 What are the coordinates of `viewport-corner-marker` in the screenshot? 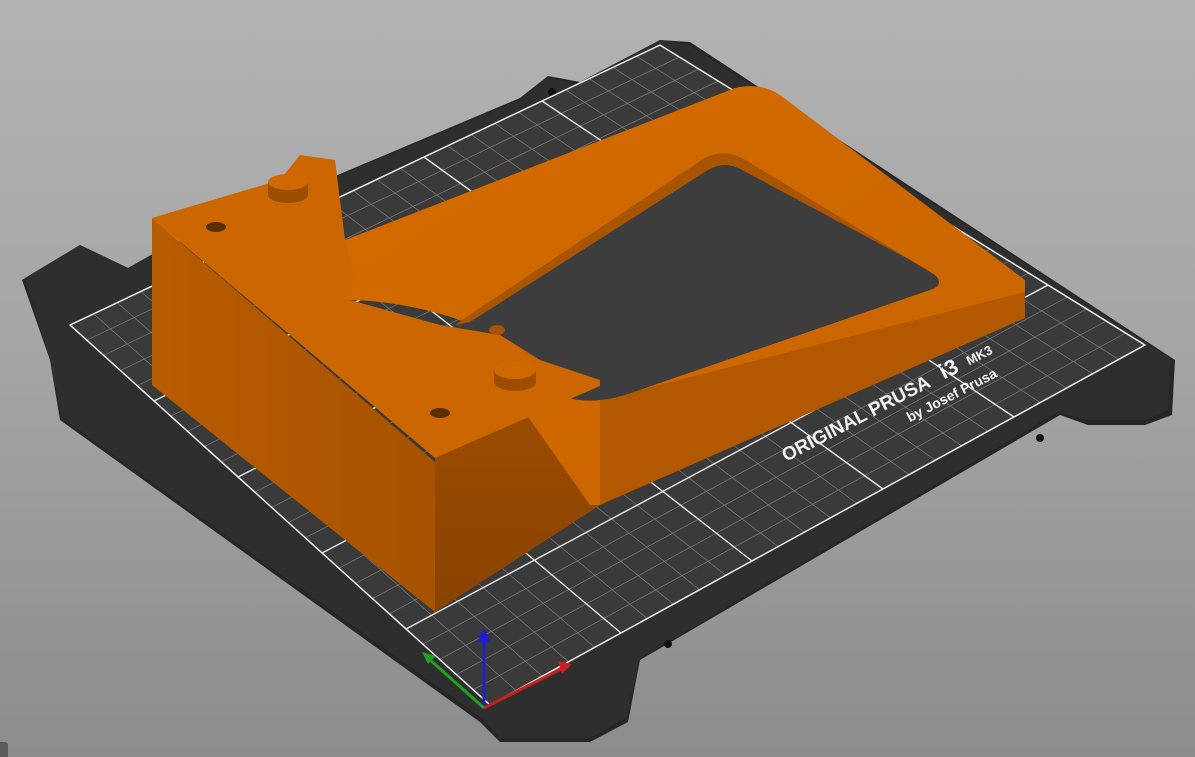 It's located at (4, 749).